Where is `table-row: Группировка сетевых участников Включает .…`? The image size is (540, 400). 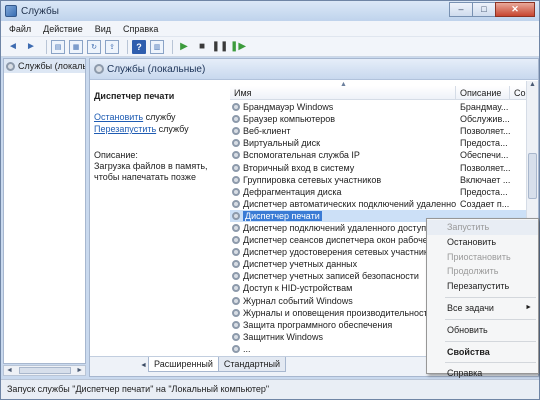 table-row: Группировка сетевых участников Включает .… is located at coordinates (378, 180).